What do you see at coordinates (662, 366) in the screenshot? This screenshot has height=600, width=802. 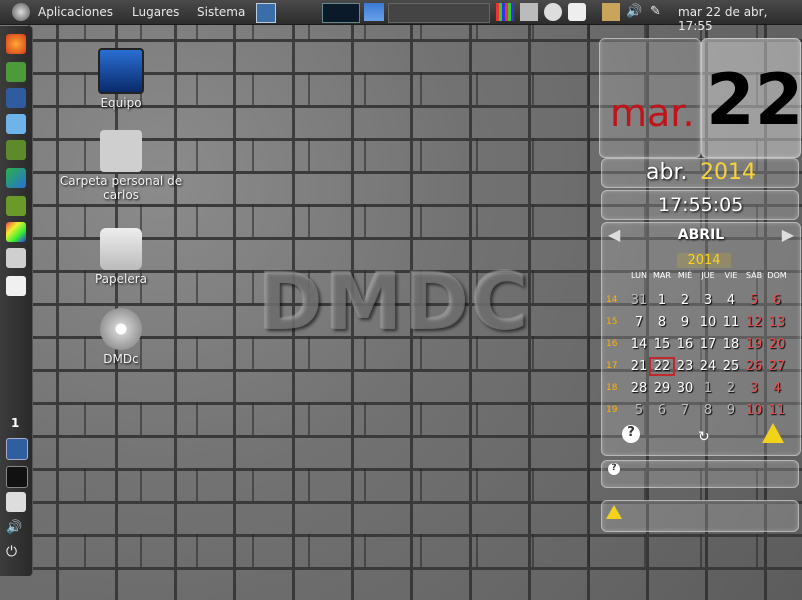 I see `calendar-day: 22` at bounding box center [662, 366].